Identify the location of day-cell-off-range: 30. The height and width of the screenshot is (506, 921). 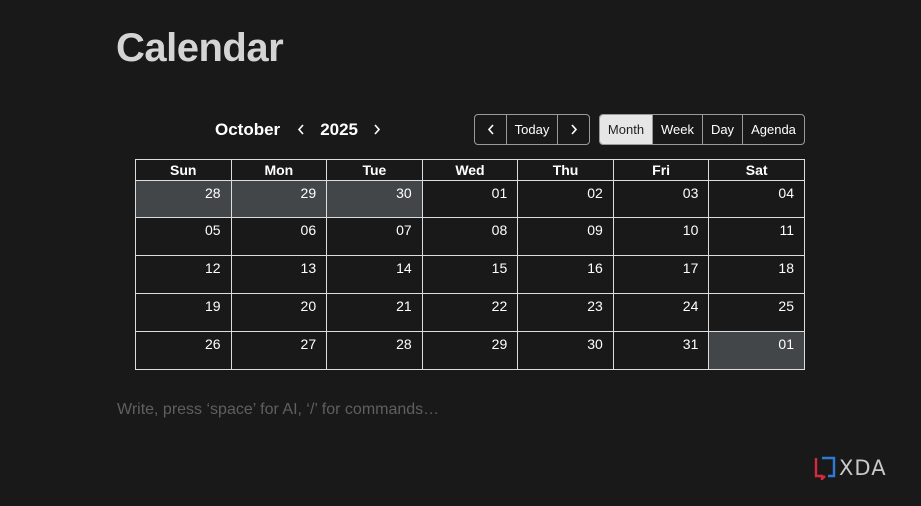
(374, 199).